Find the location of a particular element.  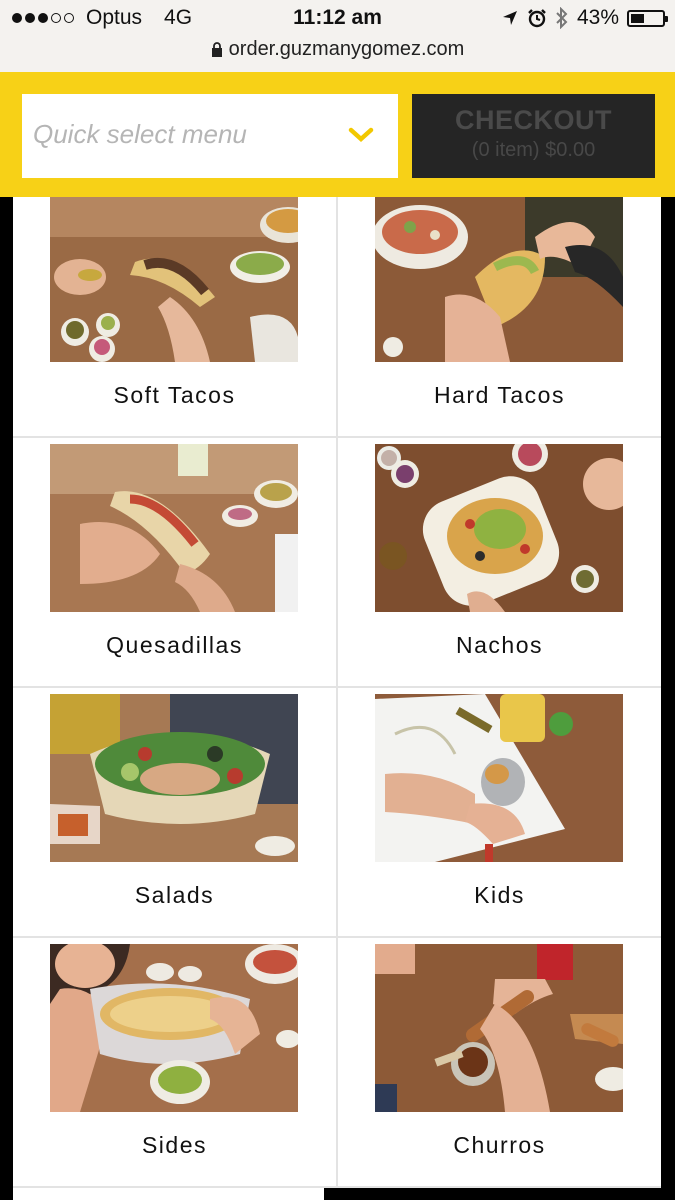

location-arrow-icon is located at coordinates (509, 18).